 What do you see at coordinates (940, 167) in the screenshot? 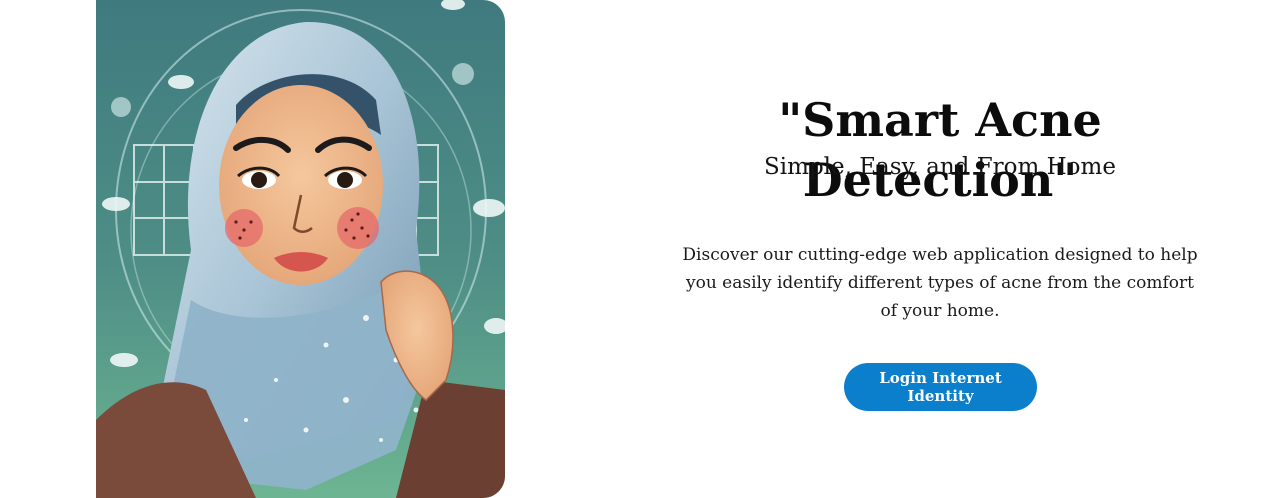
I see `page-subtitle: Simple, Easy, and From Home` at bounding box center [940, 167].